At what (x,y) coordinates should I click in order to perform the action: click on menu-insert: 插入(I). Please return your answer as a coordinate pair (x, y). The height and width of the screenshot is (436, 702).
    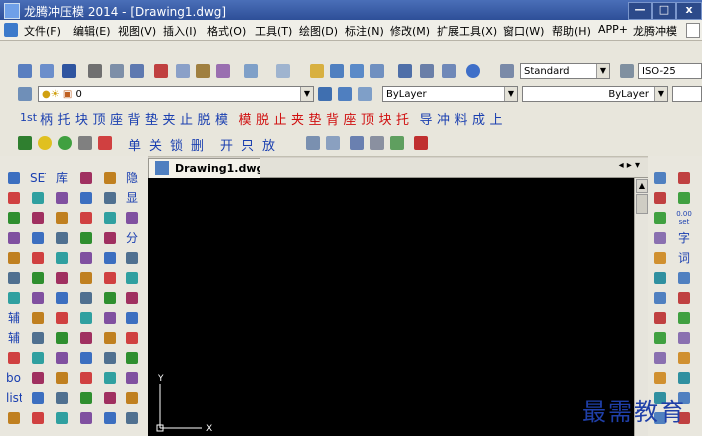
    Looking at the image, I should click on (180, 31).